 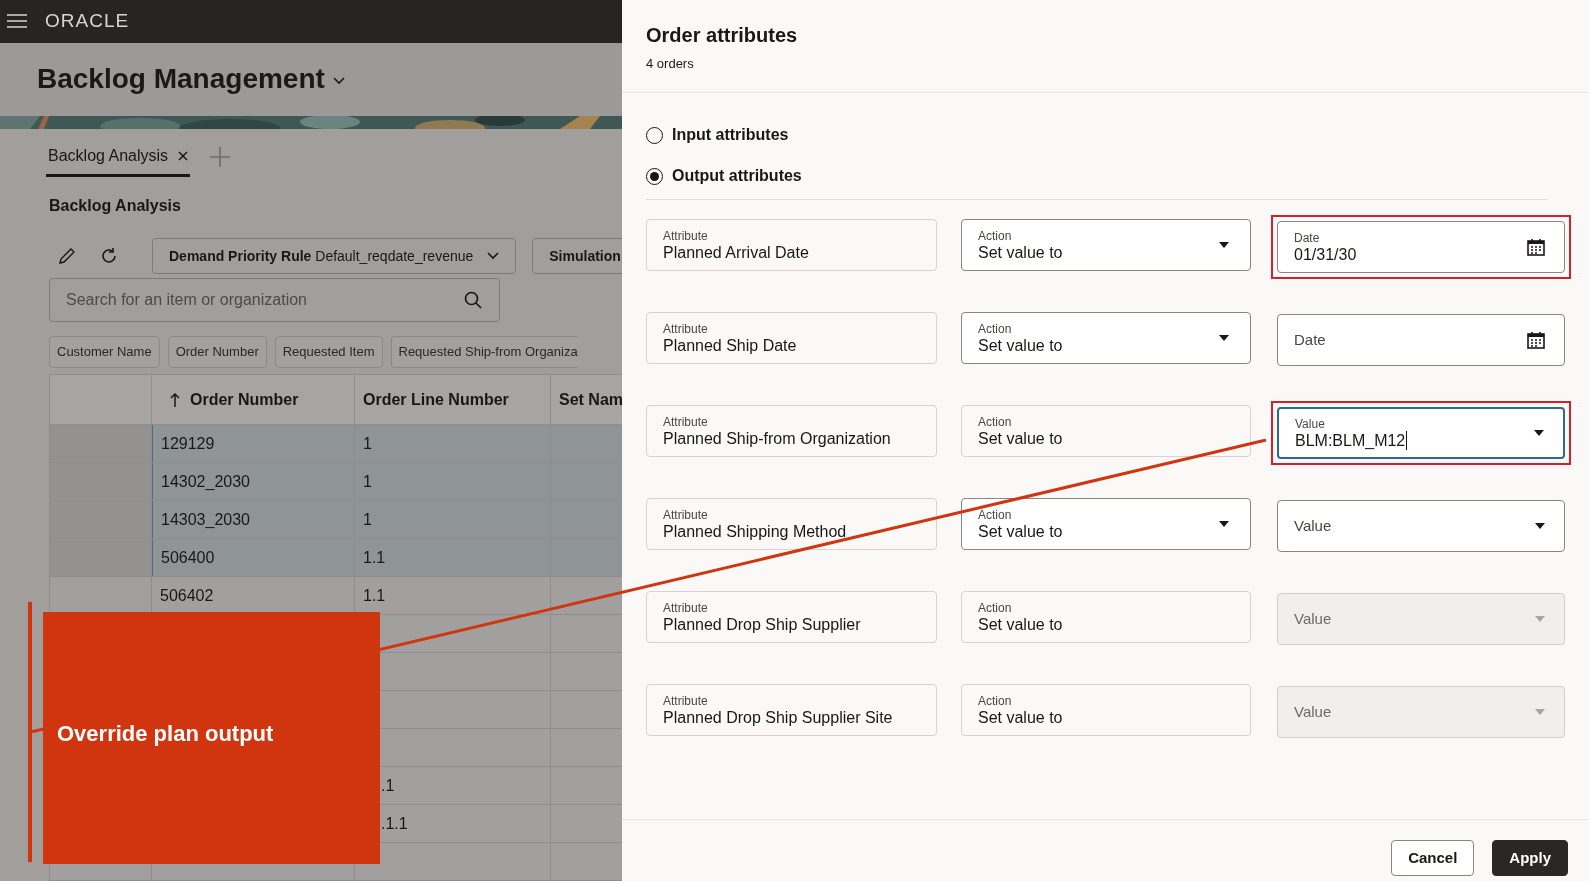 I want to click on attribute-field: Attribute Planned Shipping Method, so click(x=791, y=524).